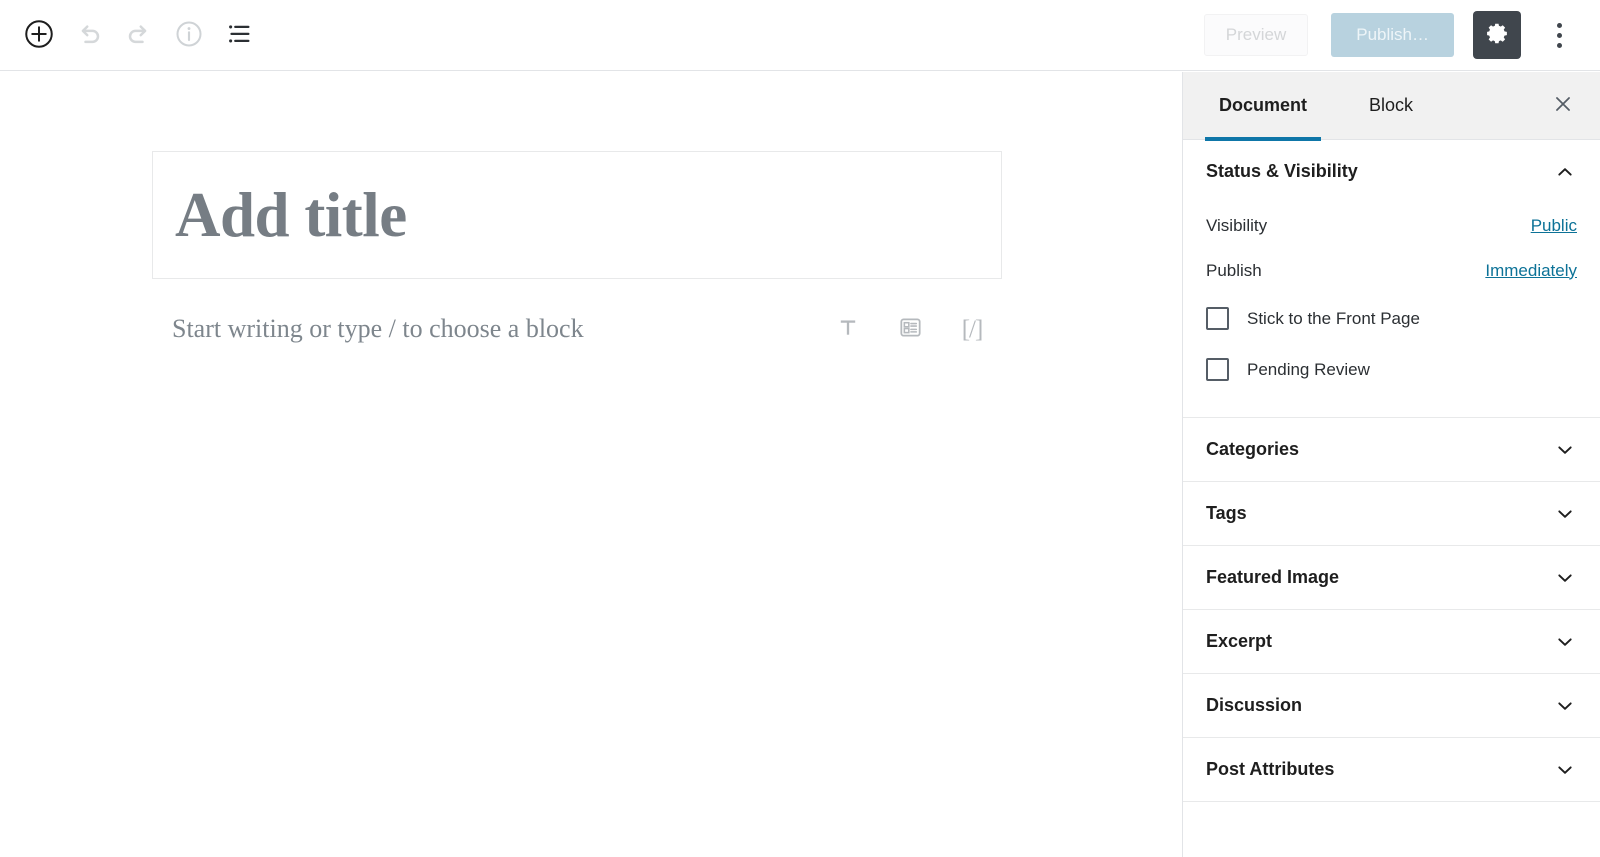 The width and height of the screenshot is (1600, 857). I want to click on undo-button, so click(89, 35).